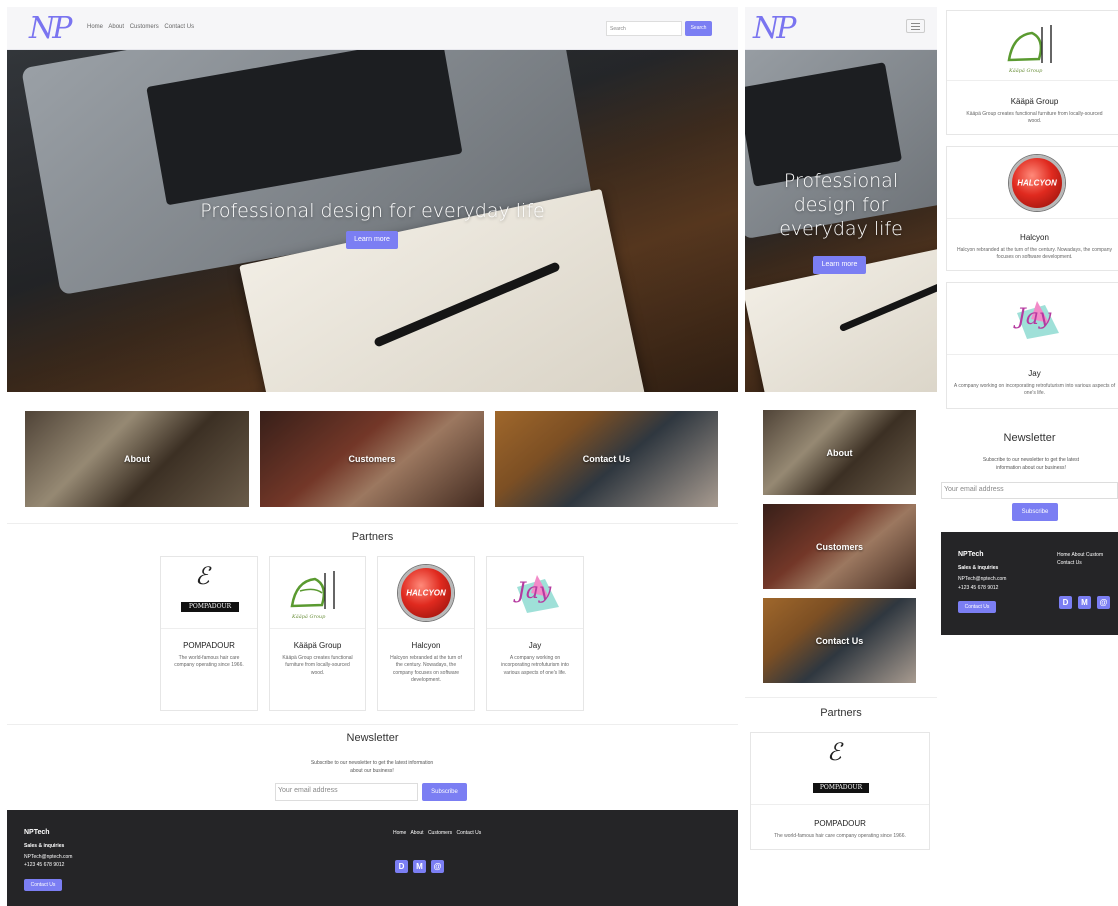  Describe the element at coordinates (95, 27) in the screenshot. I see `nav-home: Home` at that location.